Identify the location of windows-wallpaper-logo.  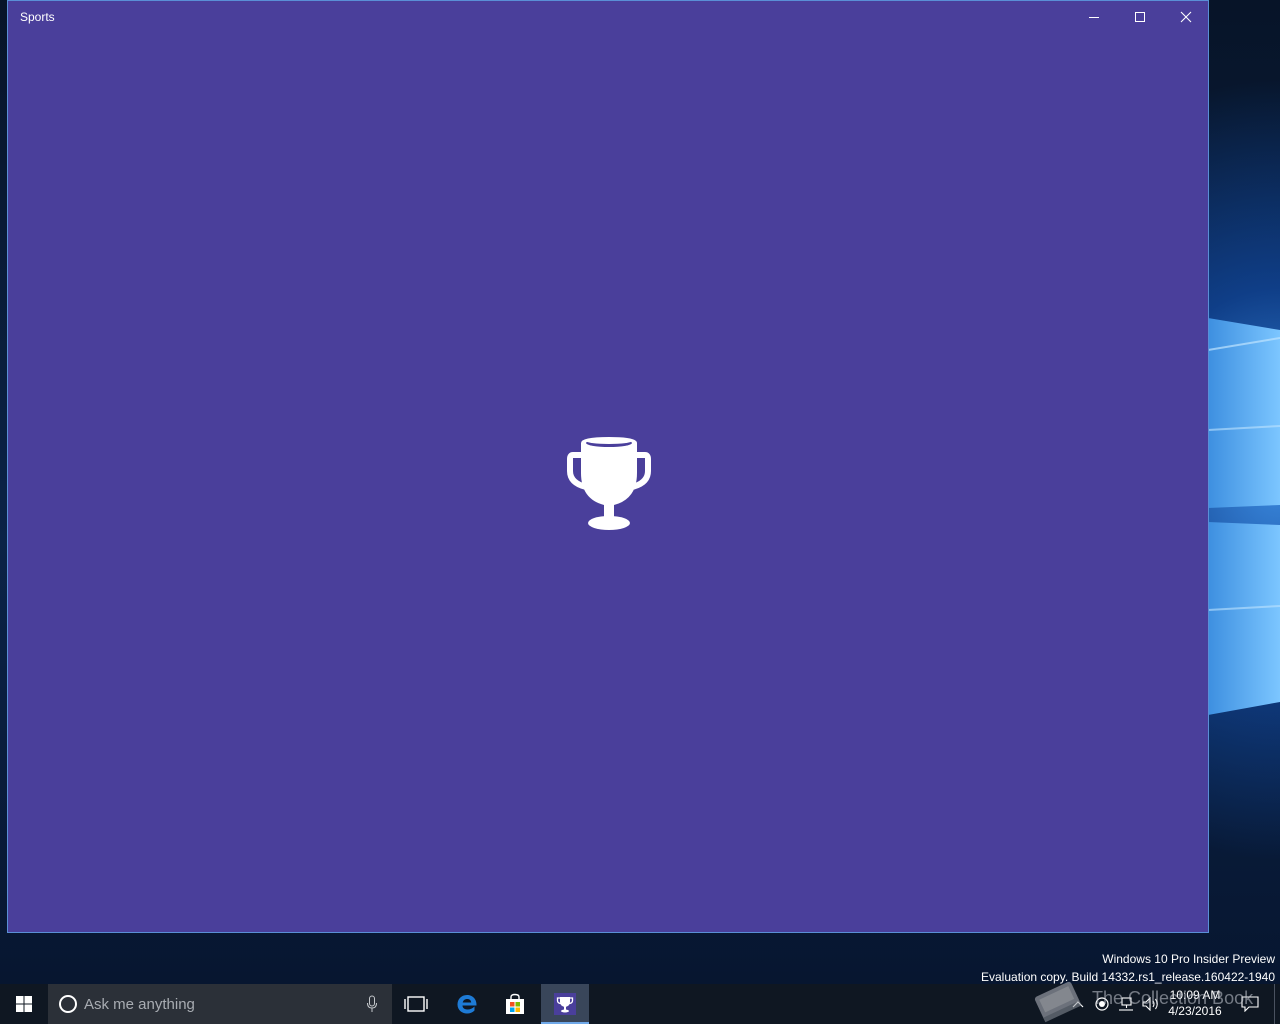
(1244, 516).